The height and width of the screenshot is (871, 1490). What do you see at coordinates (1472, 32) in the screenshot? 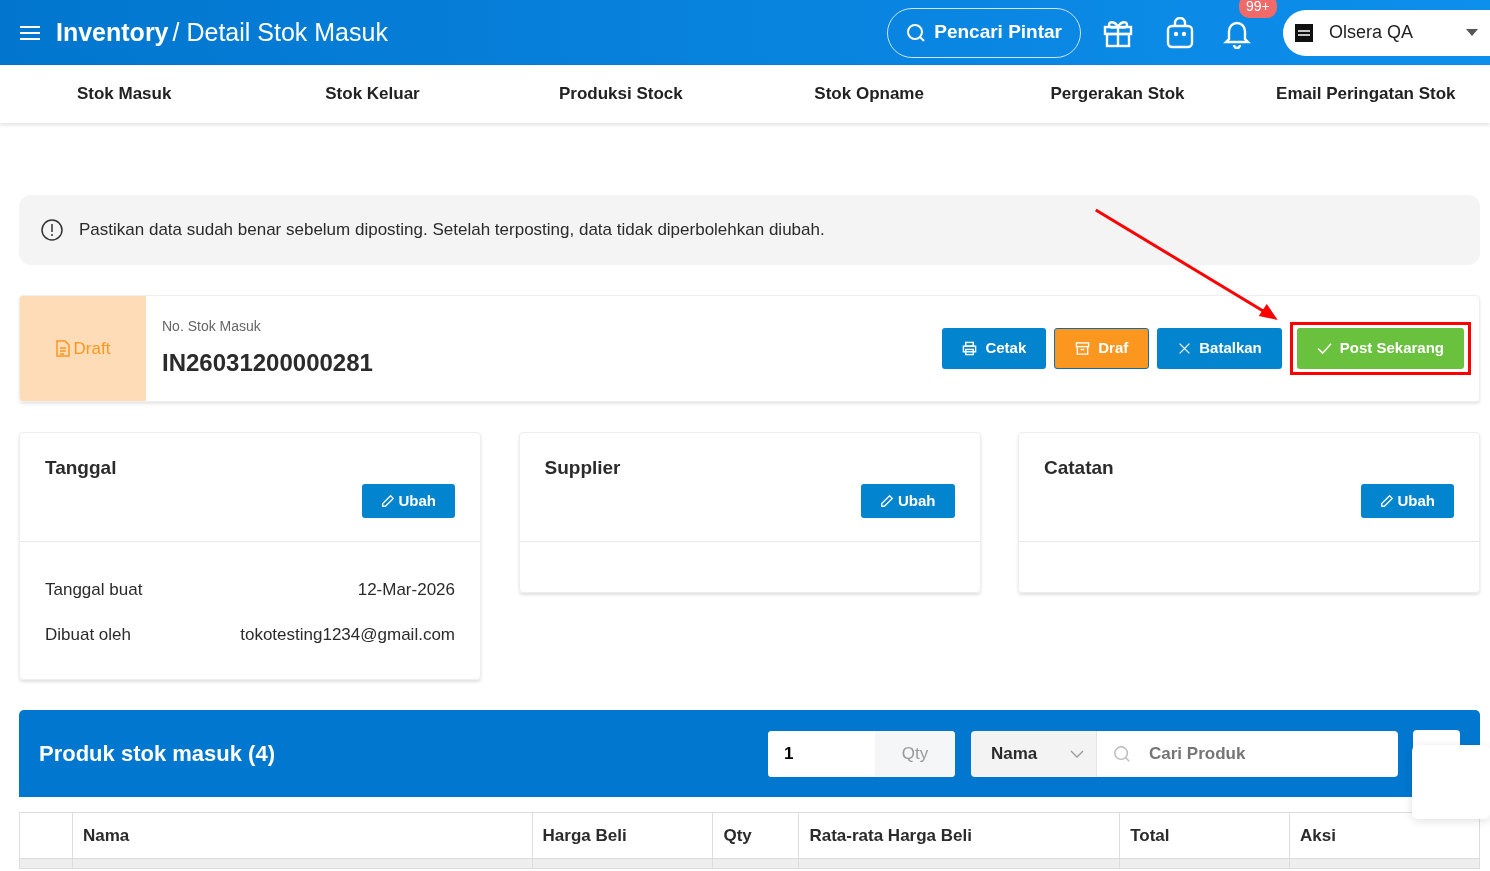
I see `caret-icon` at bounding box center [1472, 32].